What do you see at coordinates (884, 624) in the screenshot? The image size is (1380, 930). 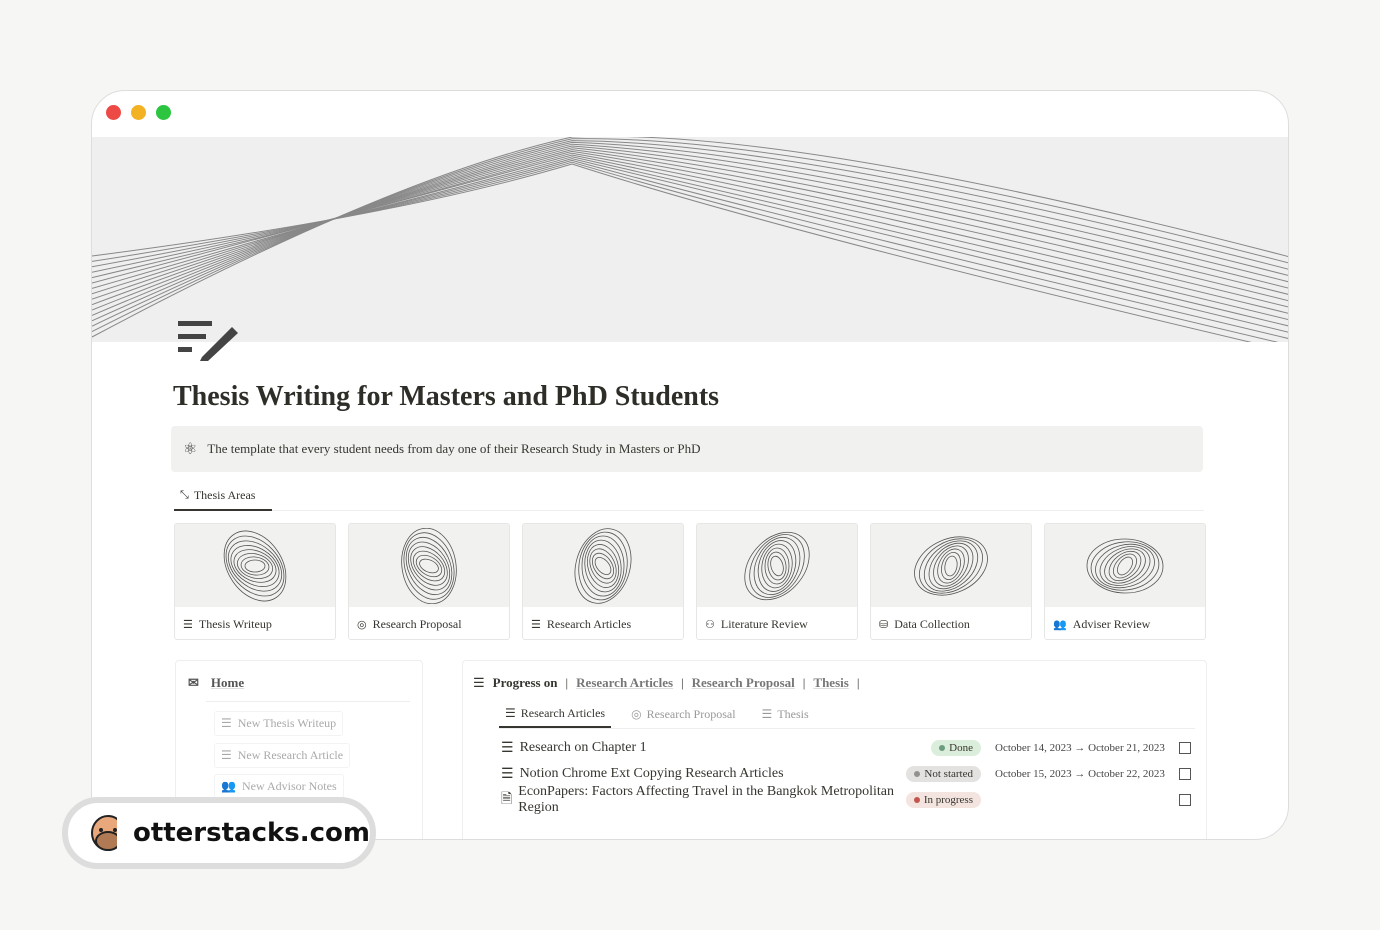 I see `database-icon: ⛁` at bounding box center [884, 624].